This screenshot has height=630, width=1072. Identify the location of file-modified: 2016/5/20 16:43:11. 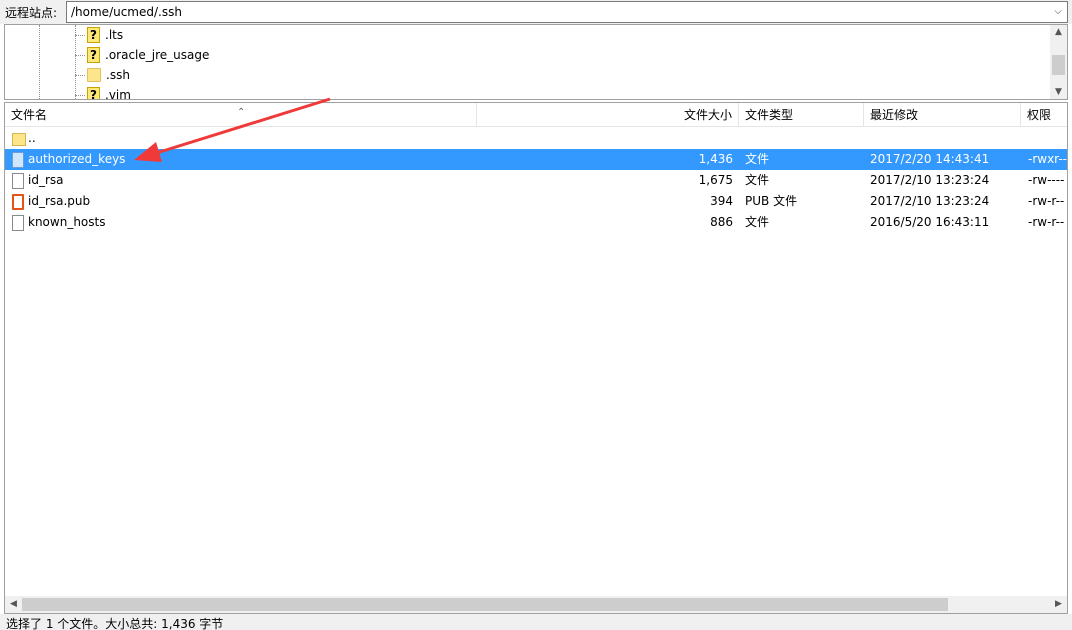
(930, 222).